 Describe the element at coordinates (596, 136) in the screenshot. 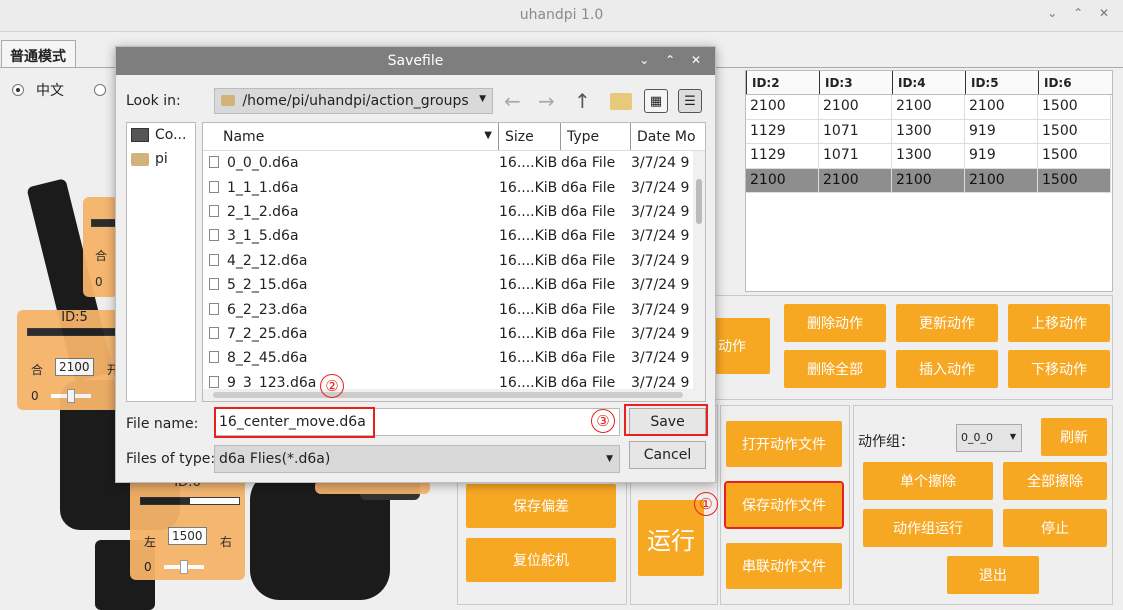

I see `col-type: Type` at that location.